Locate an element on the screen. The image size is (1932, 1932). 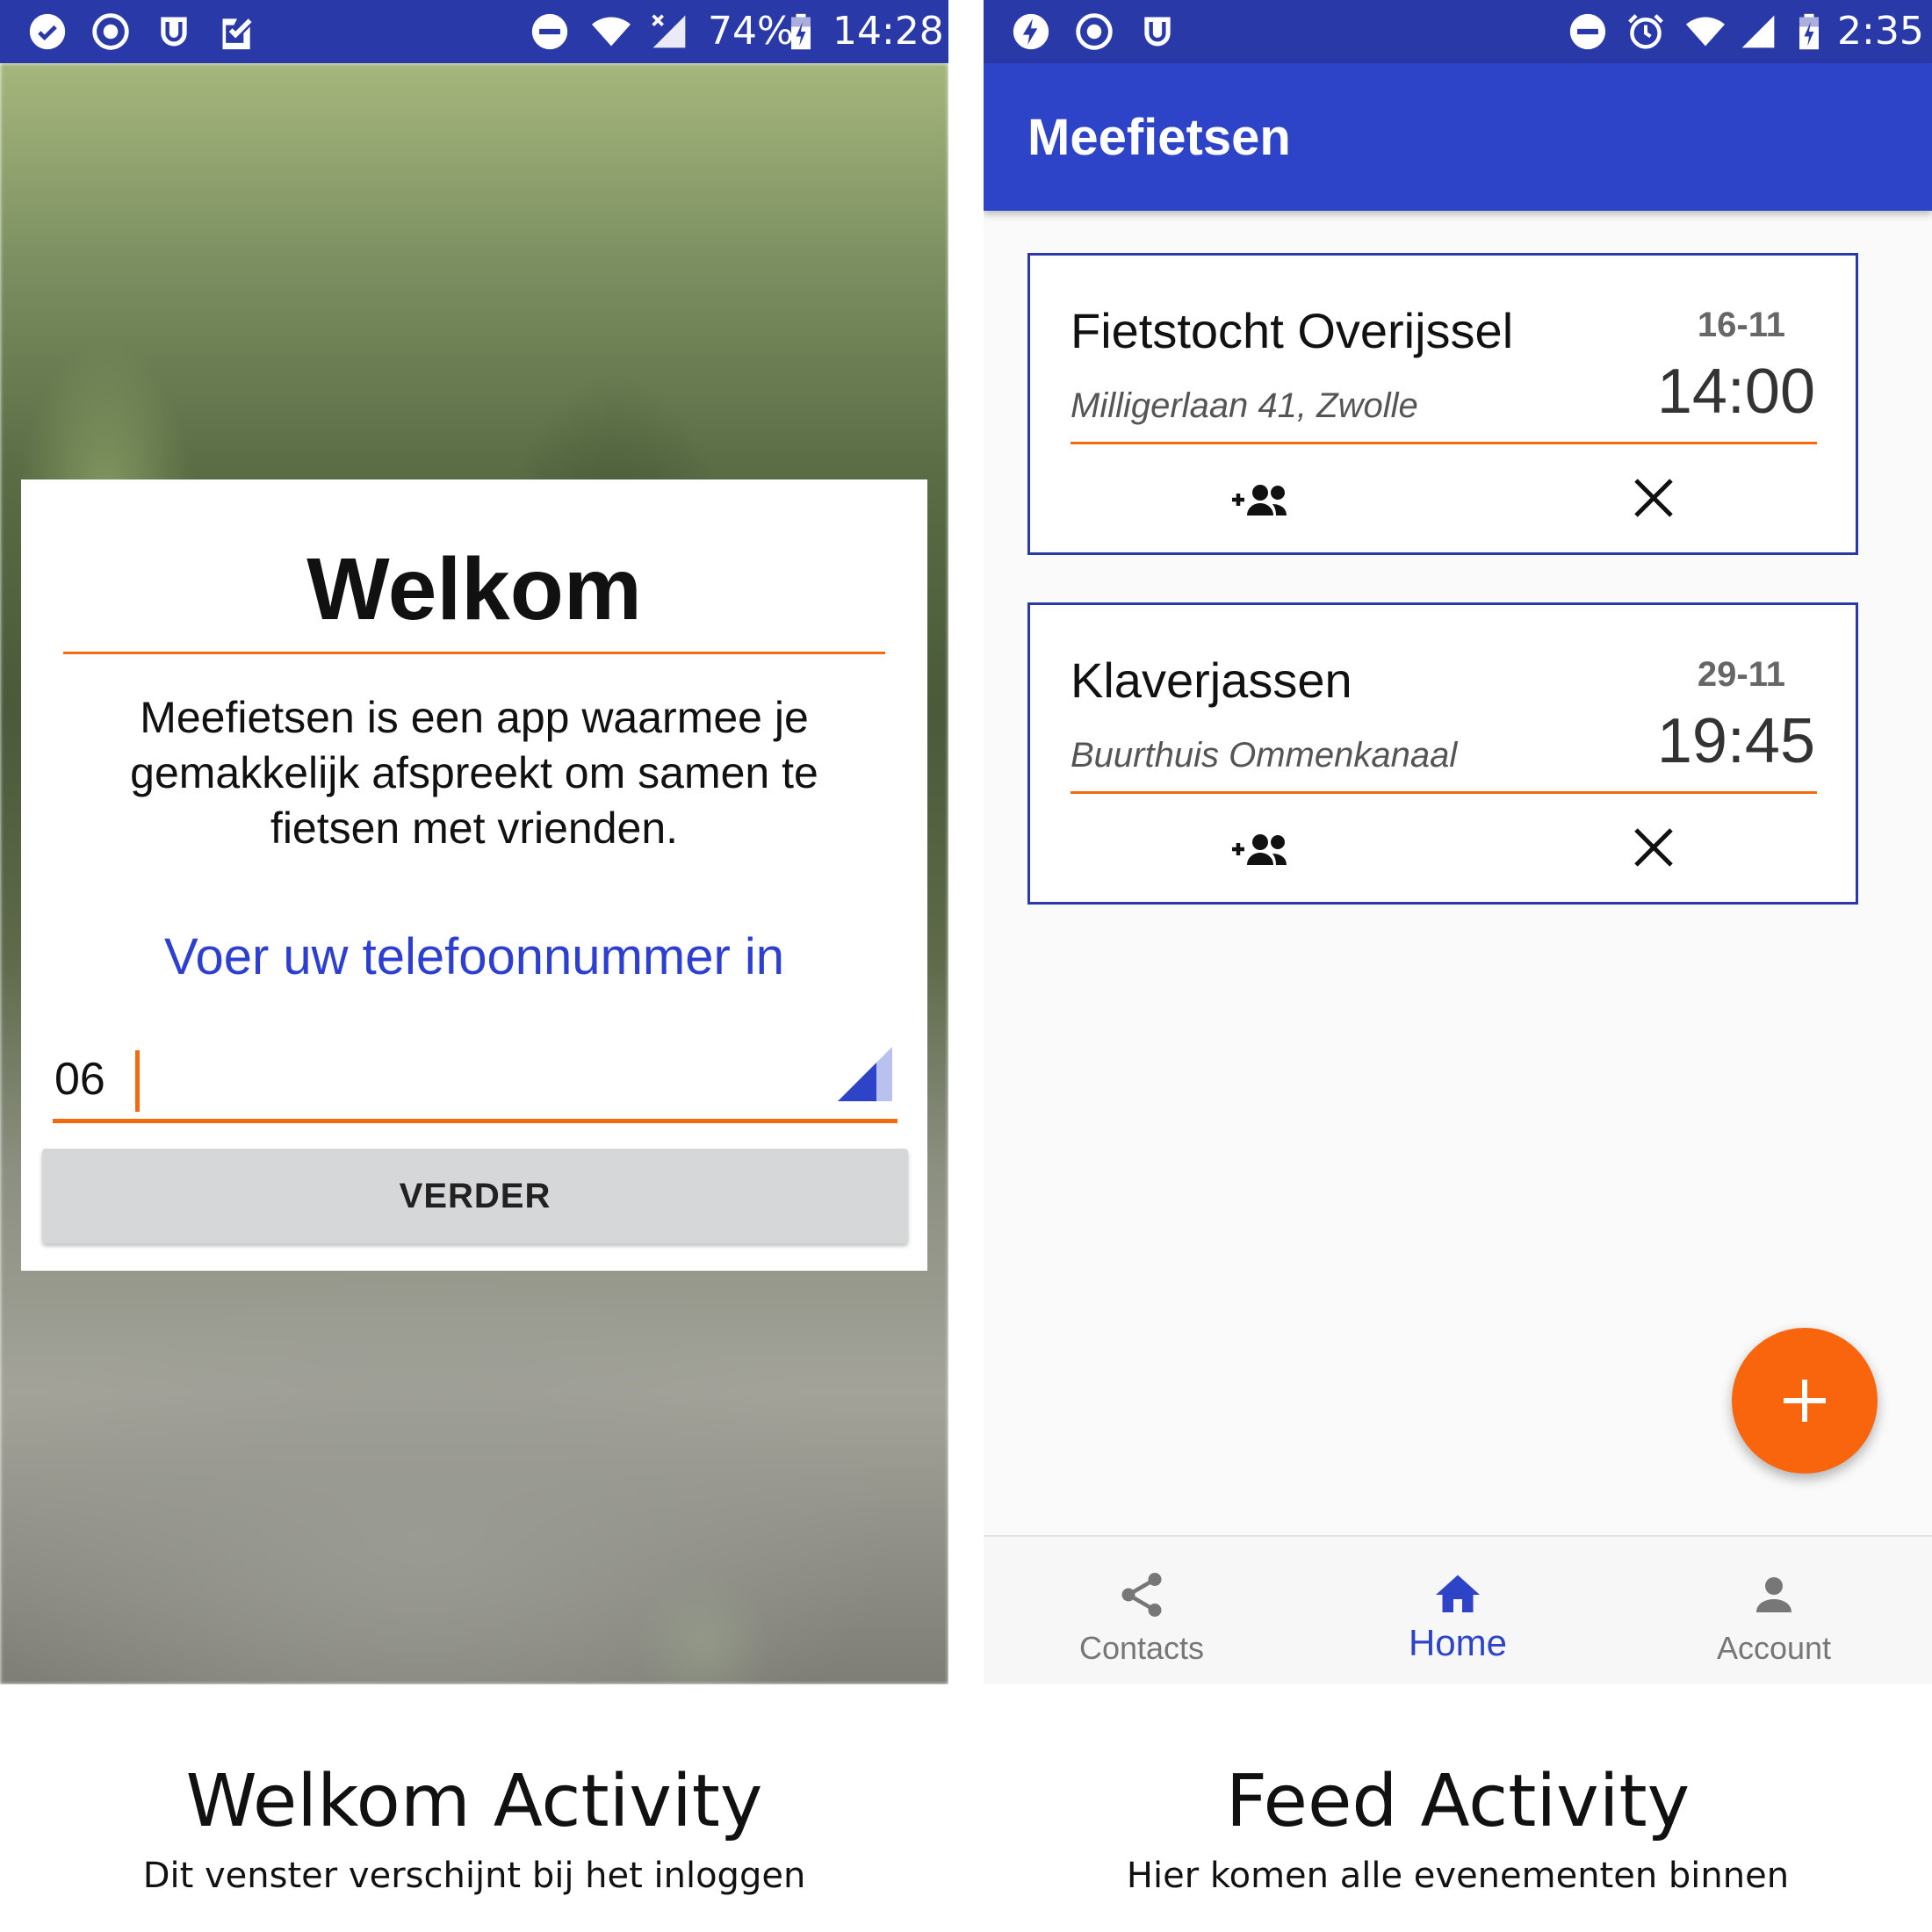
event-time: 14:00 is located at coordinates (1736, 392).